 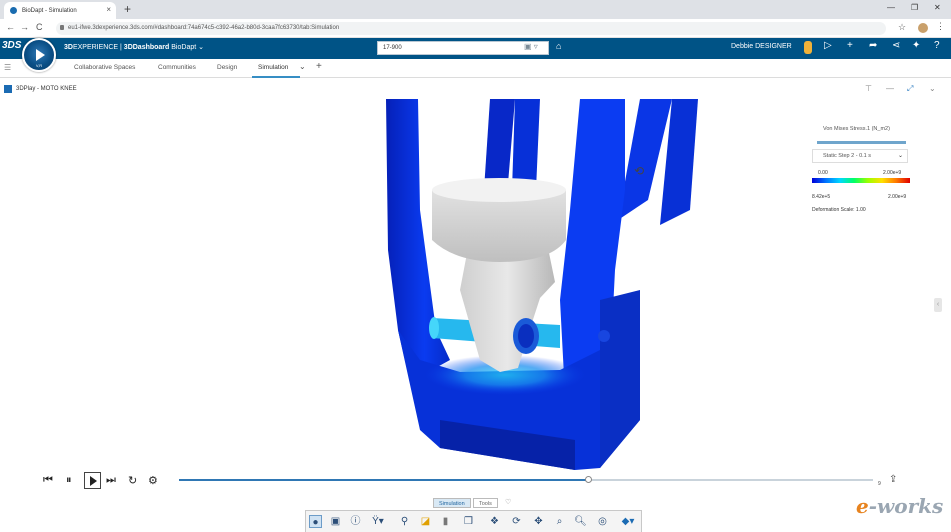 I want to click on lock-icon, so click(x=62, y=27).